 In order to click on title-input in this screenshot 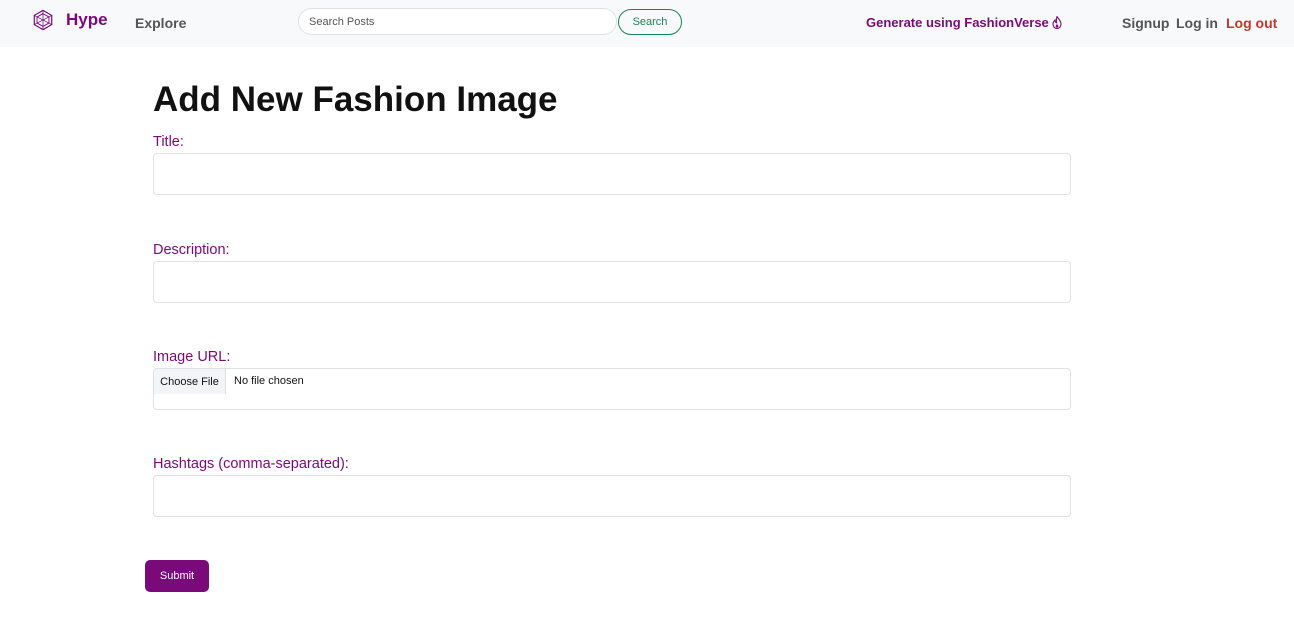, I will do `click(612, 174)`.